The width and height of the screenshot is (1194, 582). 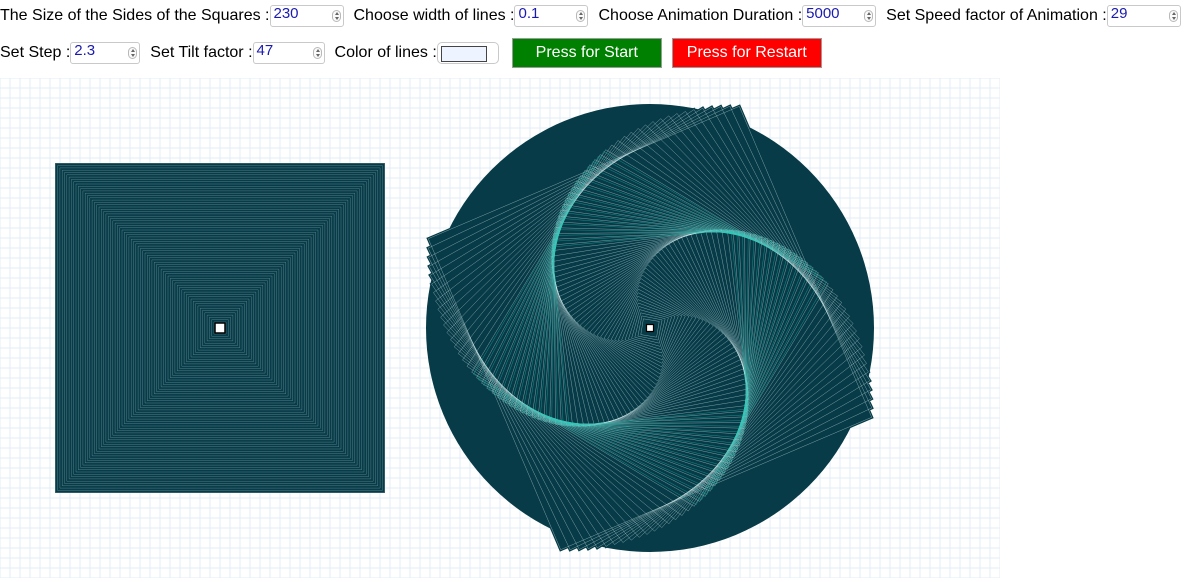 I want to click on tilt-input: 47, so click(x=288, y=53).